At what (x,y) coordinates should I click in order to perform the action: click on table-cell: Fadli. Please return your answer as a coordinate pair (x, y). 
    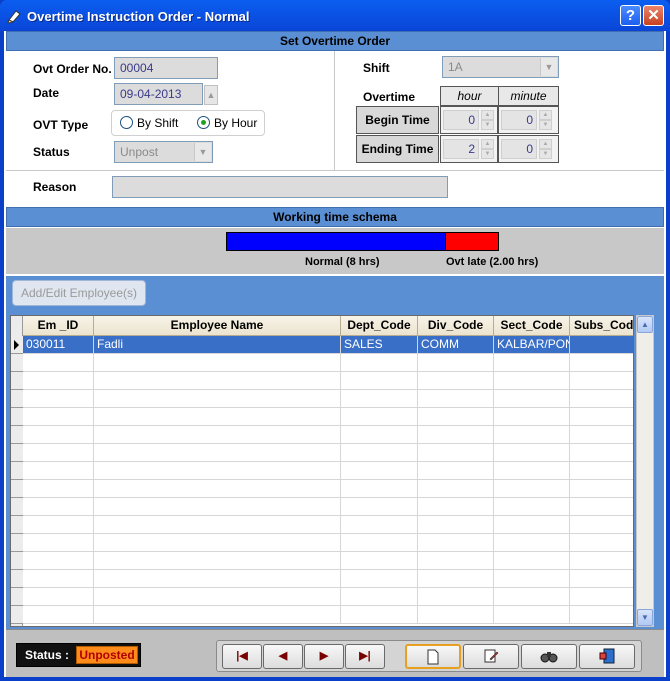
    Looking at the image, I should click on (217, 345).